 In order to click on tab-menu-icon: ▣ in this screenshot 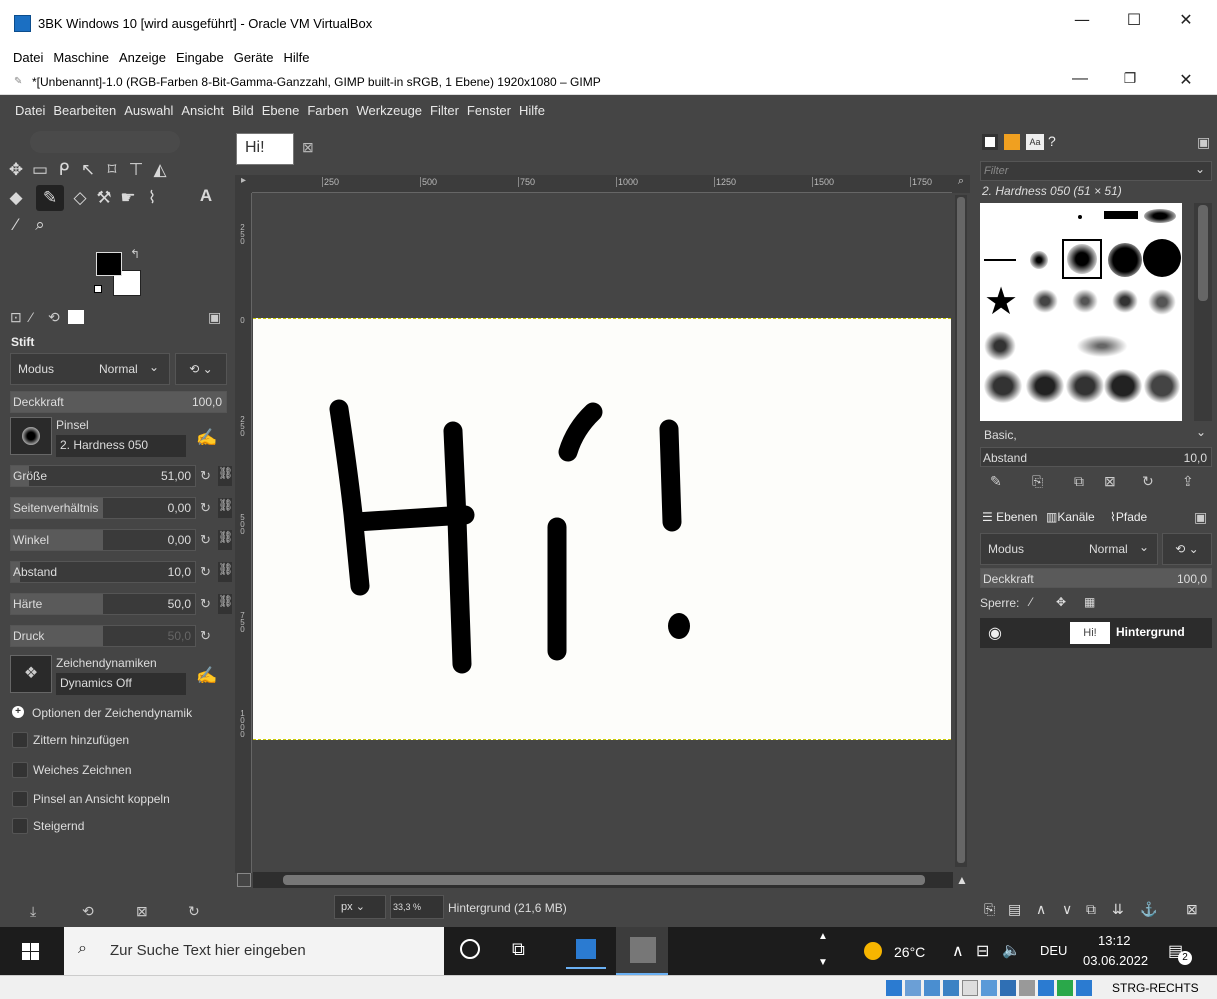, I will do `click(214, 317)`.